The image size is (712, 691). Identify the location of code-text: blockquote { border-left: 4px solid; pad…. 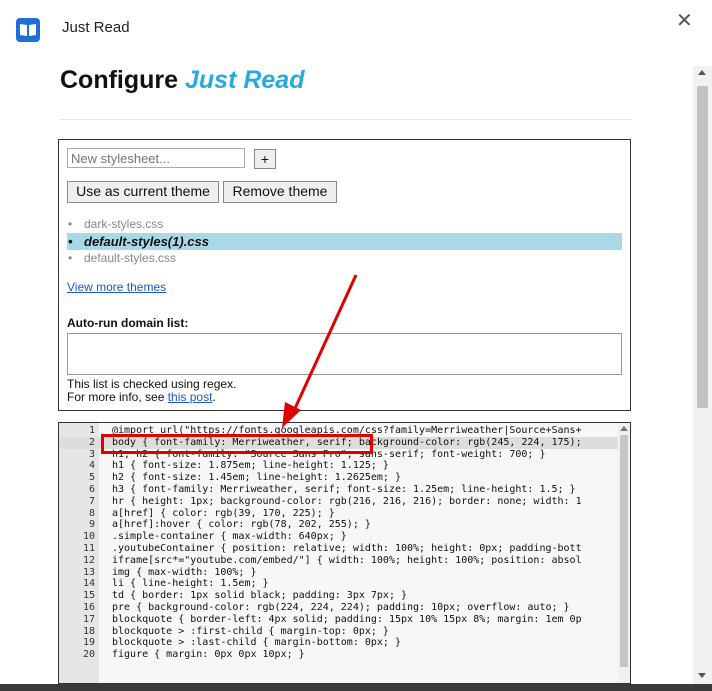
(347, 619).